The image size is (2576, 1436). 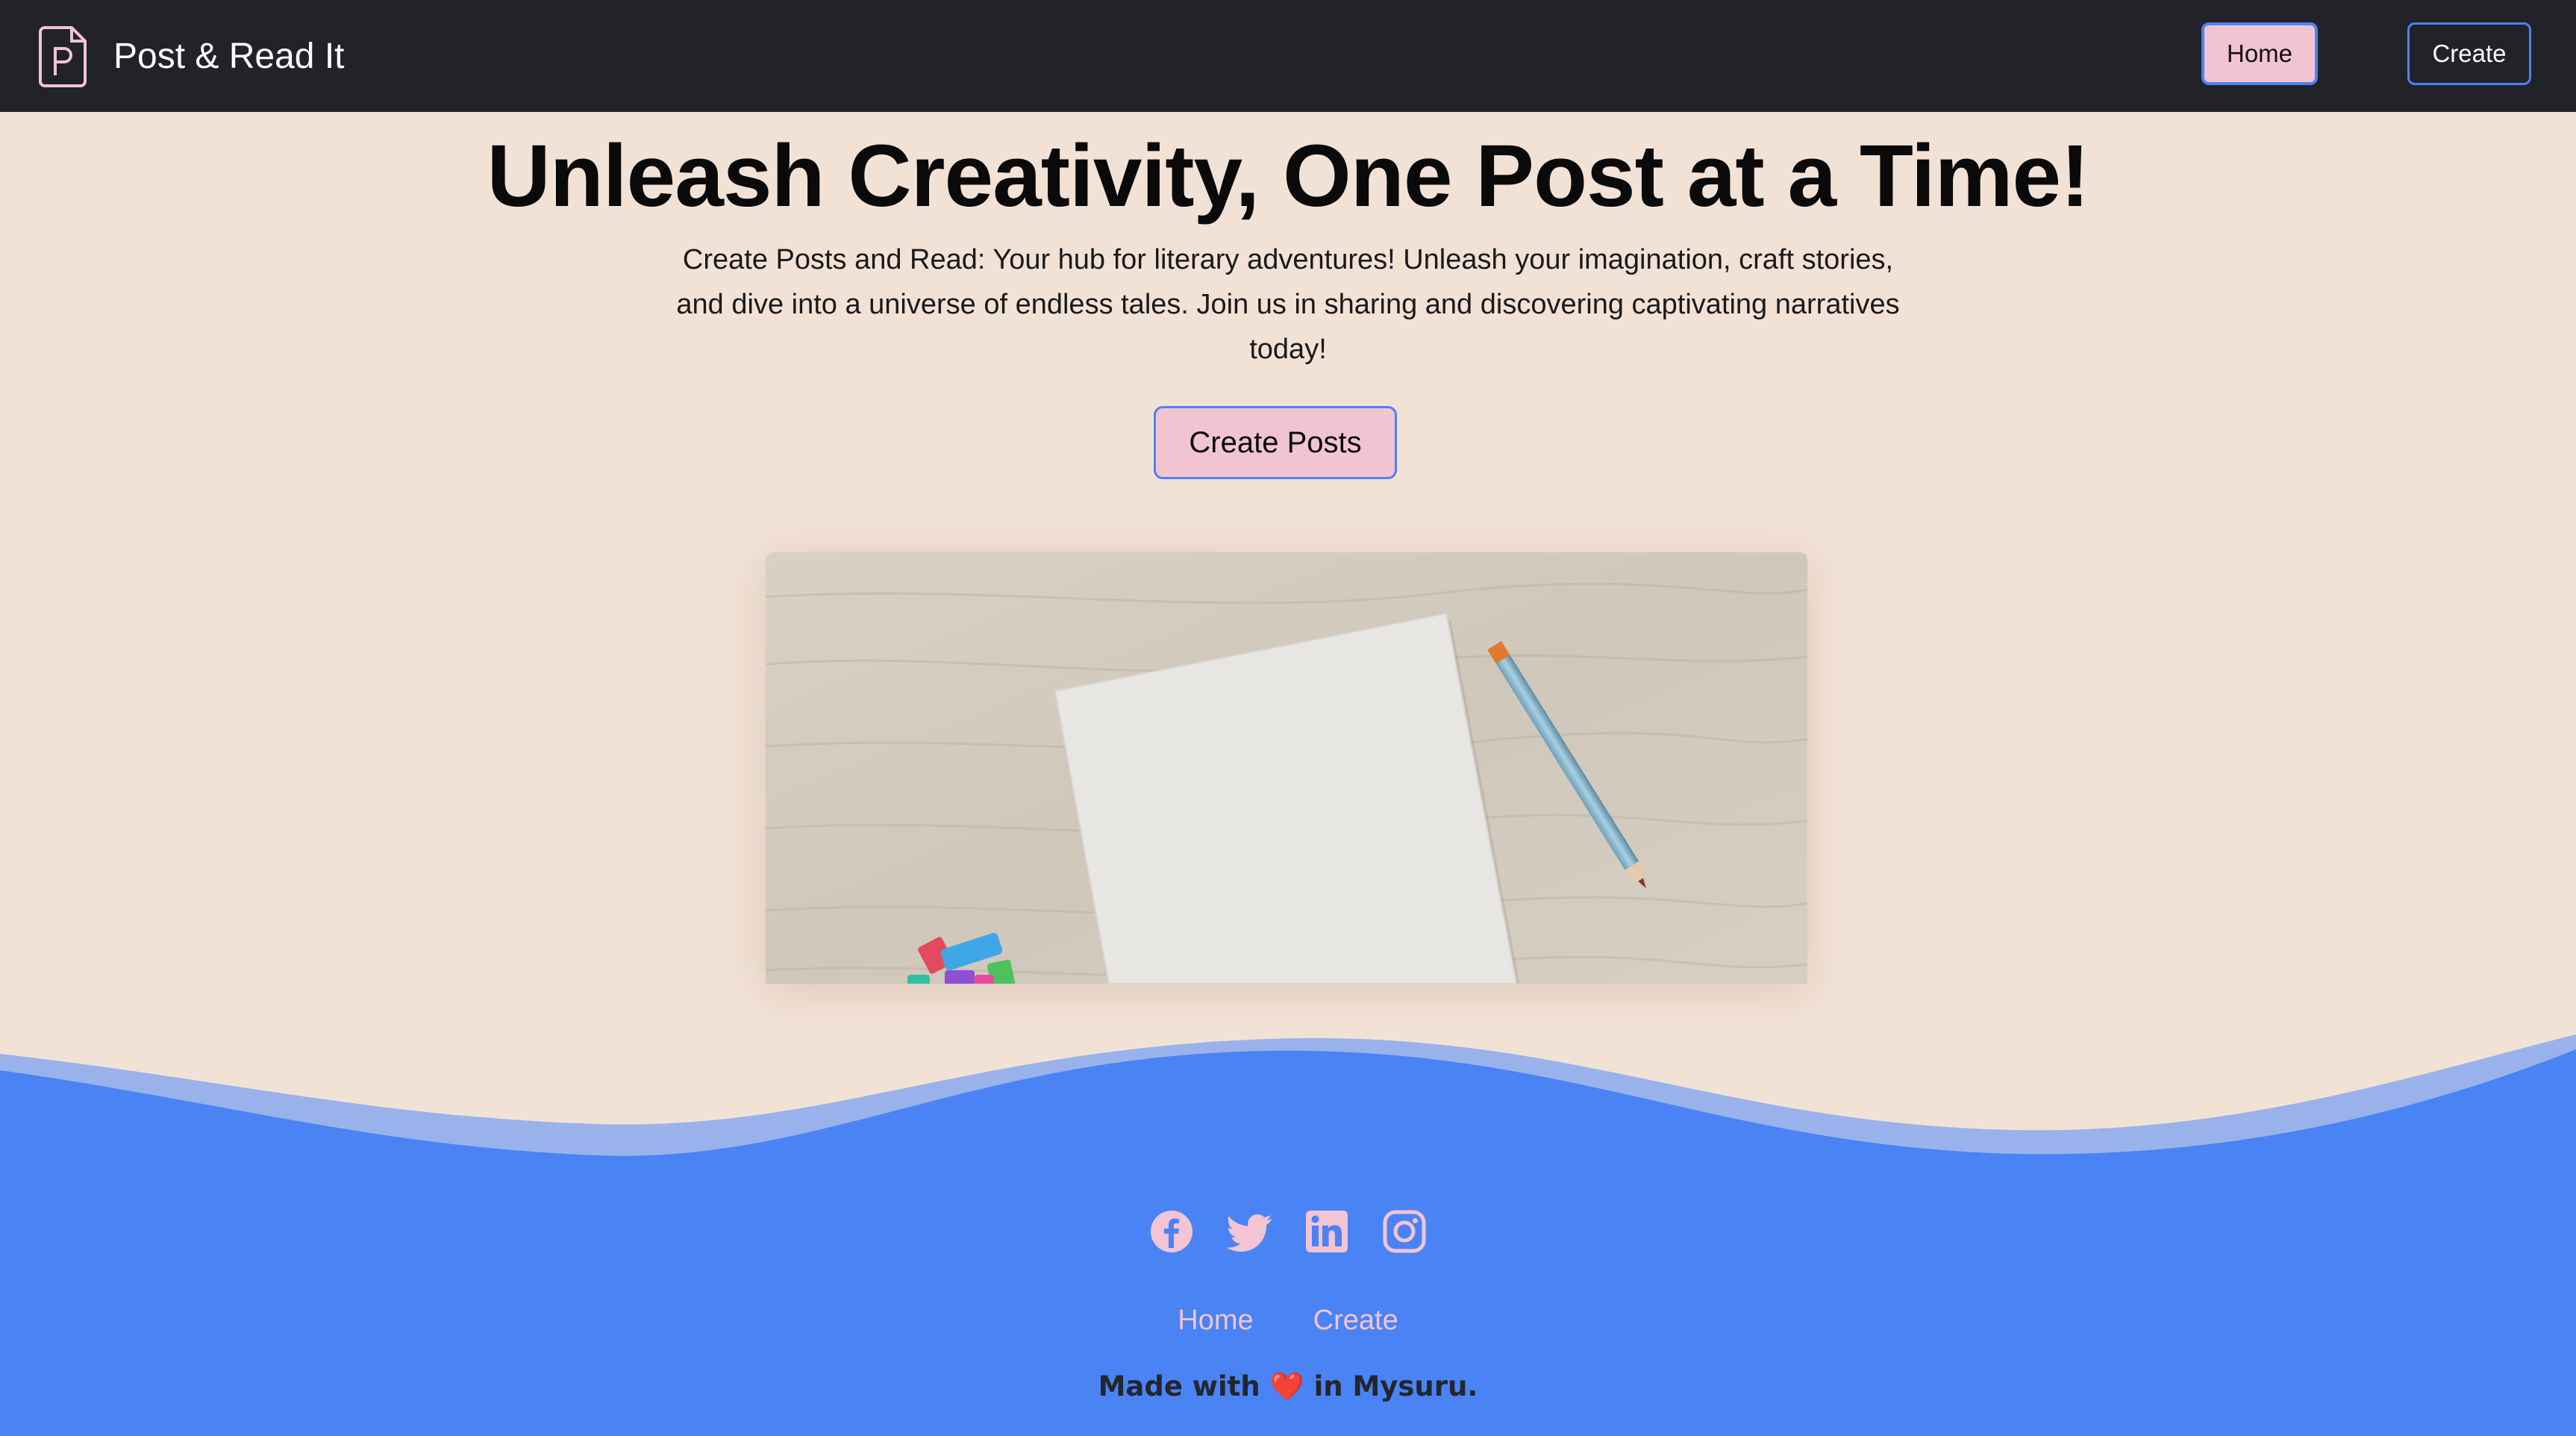 I want to click on nav-home-button: Home, so click(x=2259, y=53).